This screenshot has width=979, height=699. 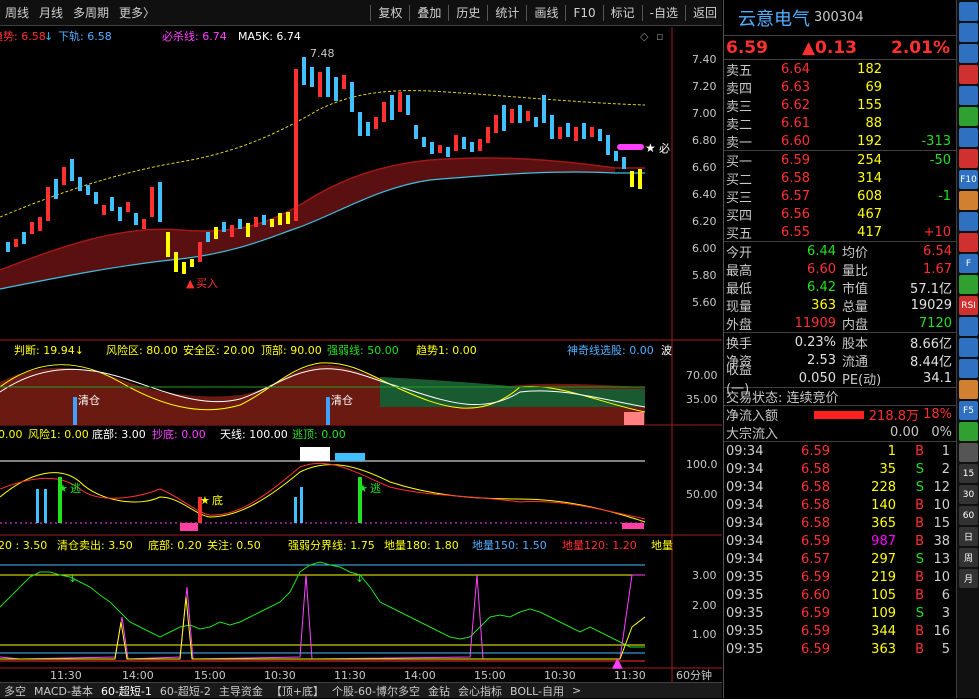 What do you see at coordinates (968, 53) in the screenshot?
I see `minute-chart-icon` at bounding box center [968, 53].